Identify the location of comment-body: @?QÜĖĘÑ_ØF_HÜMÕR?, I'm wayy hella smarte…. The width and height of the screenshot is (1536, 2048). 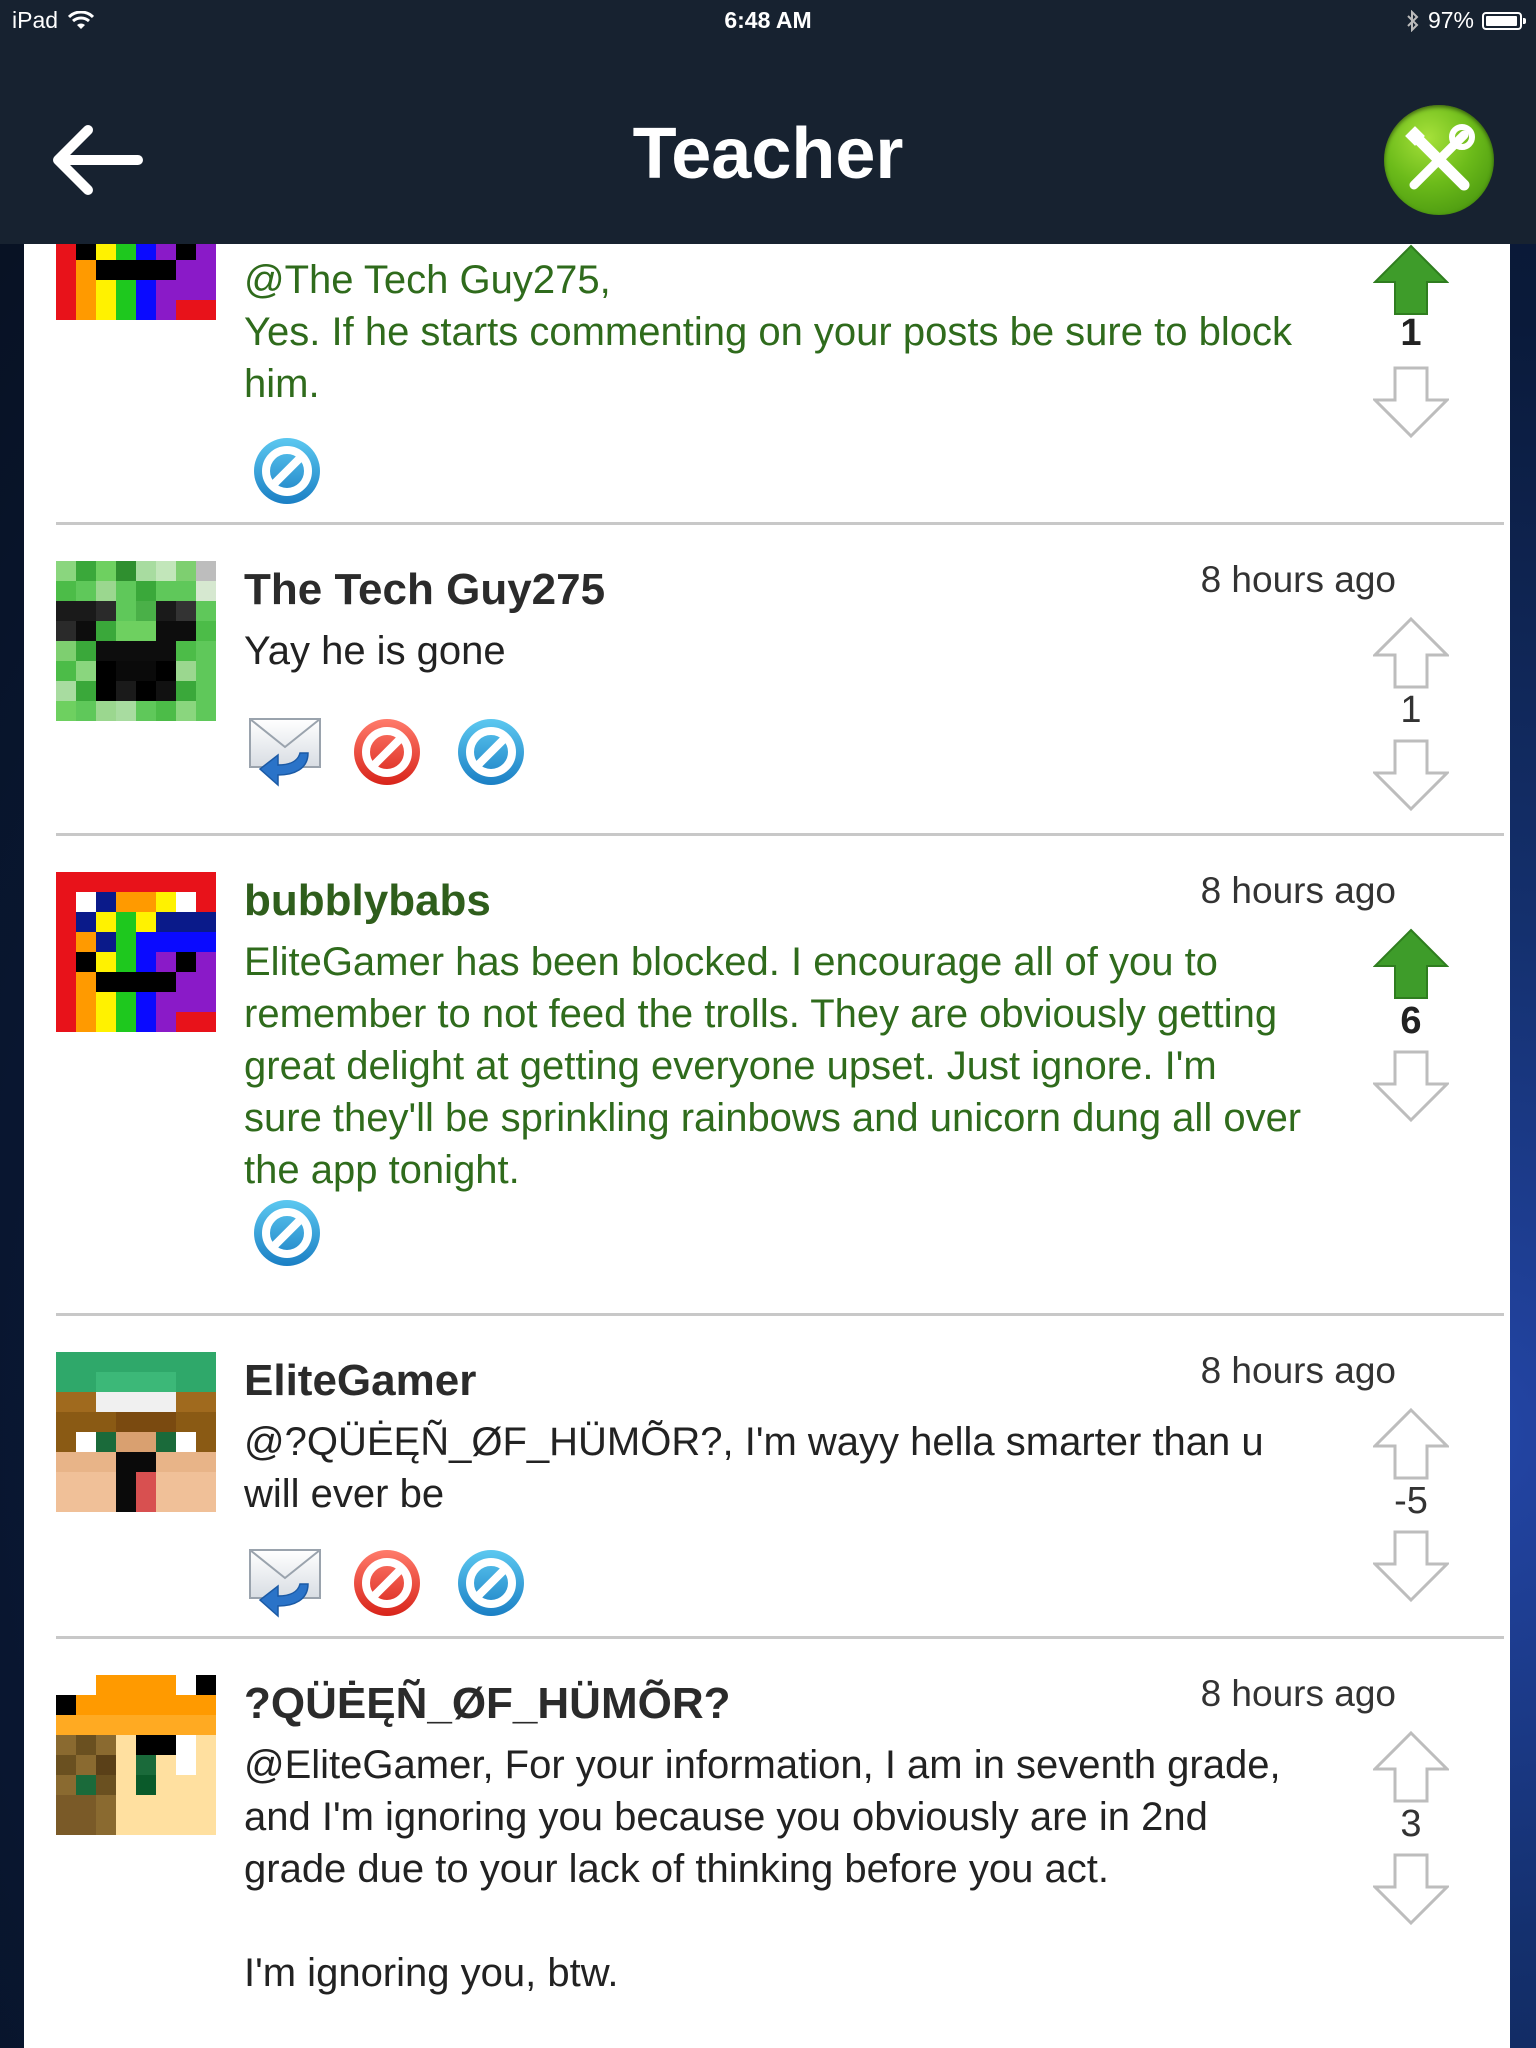
(759, 1468).